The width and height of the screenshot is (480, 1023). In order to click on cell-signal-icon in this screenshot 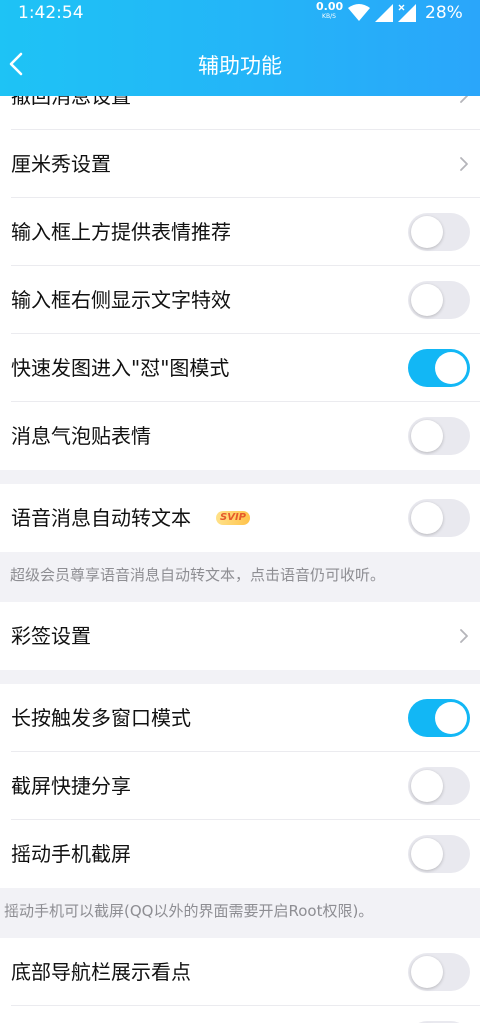, I will do `click(384, 13)`.